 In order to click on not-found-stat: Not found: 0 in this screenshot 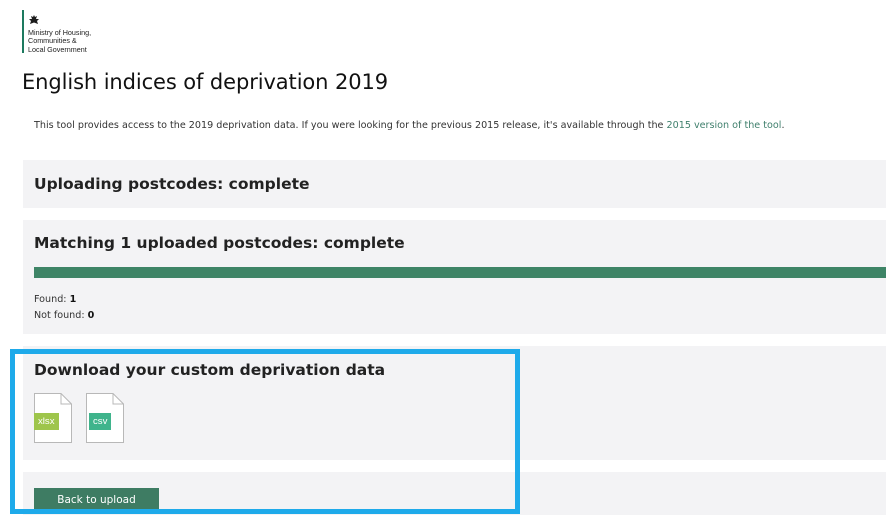, I will do `click(64, 316)`.